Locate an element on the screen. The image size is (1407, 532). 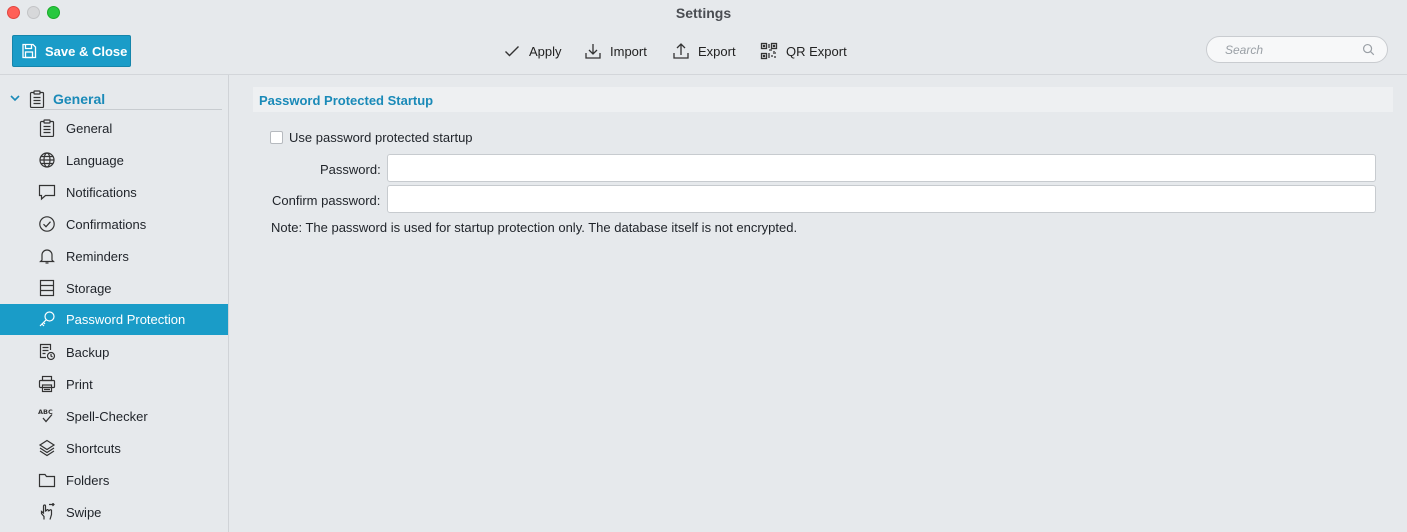
export-button: Export is located at coordinates (704, 51).